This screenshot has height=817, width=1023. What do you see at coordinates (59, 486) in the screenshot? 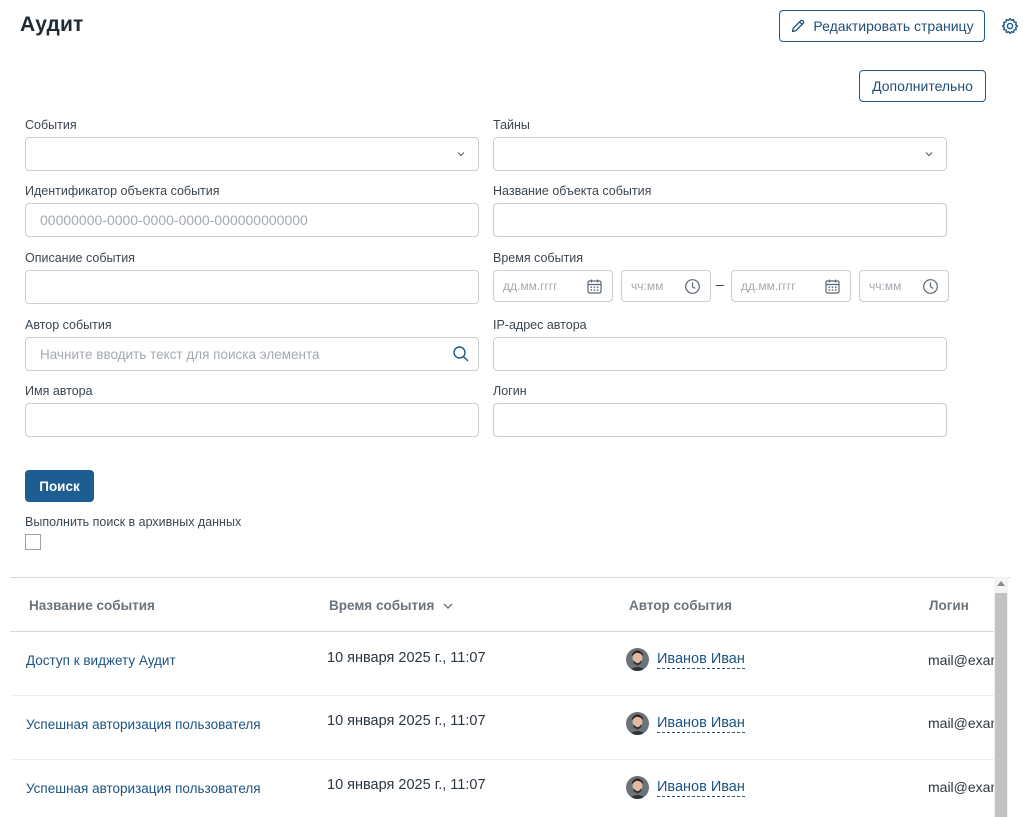
I see `search-button: Поиск` at bounding box center [59, 486].